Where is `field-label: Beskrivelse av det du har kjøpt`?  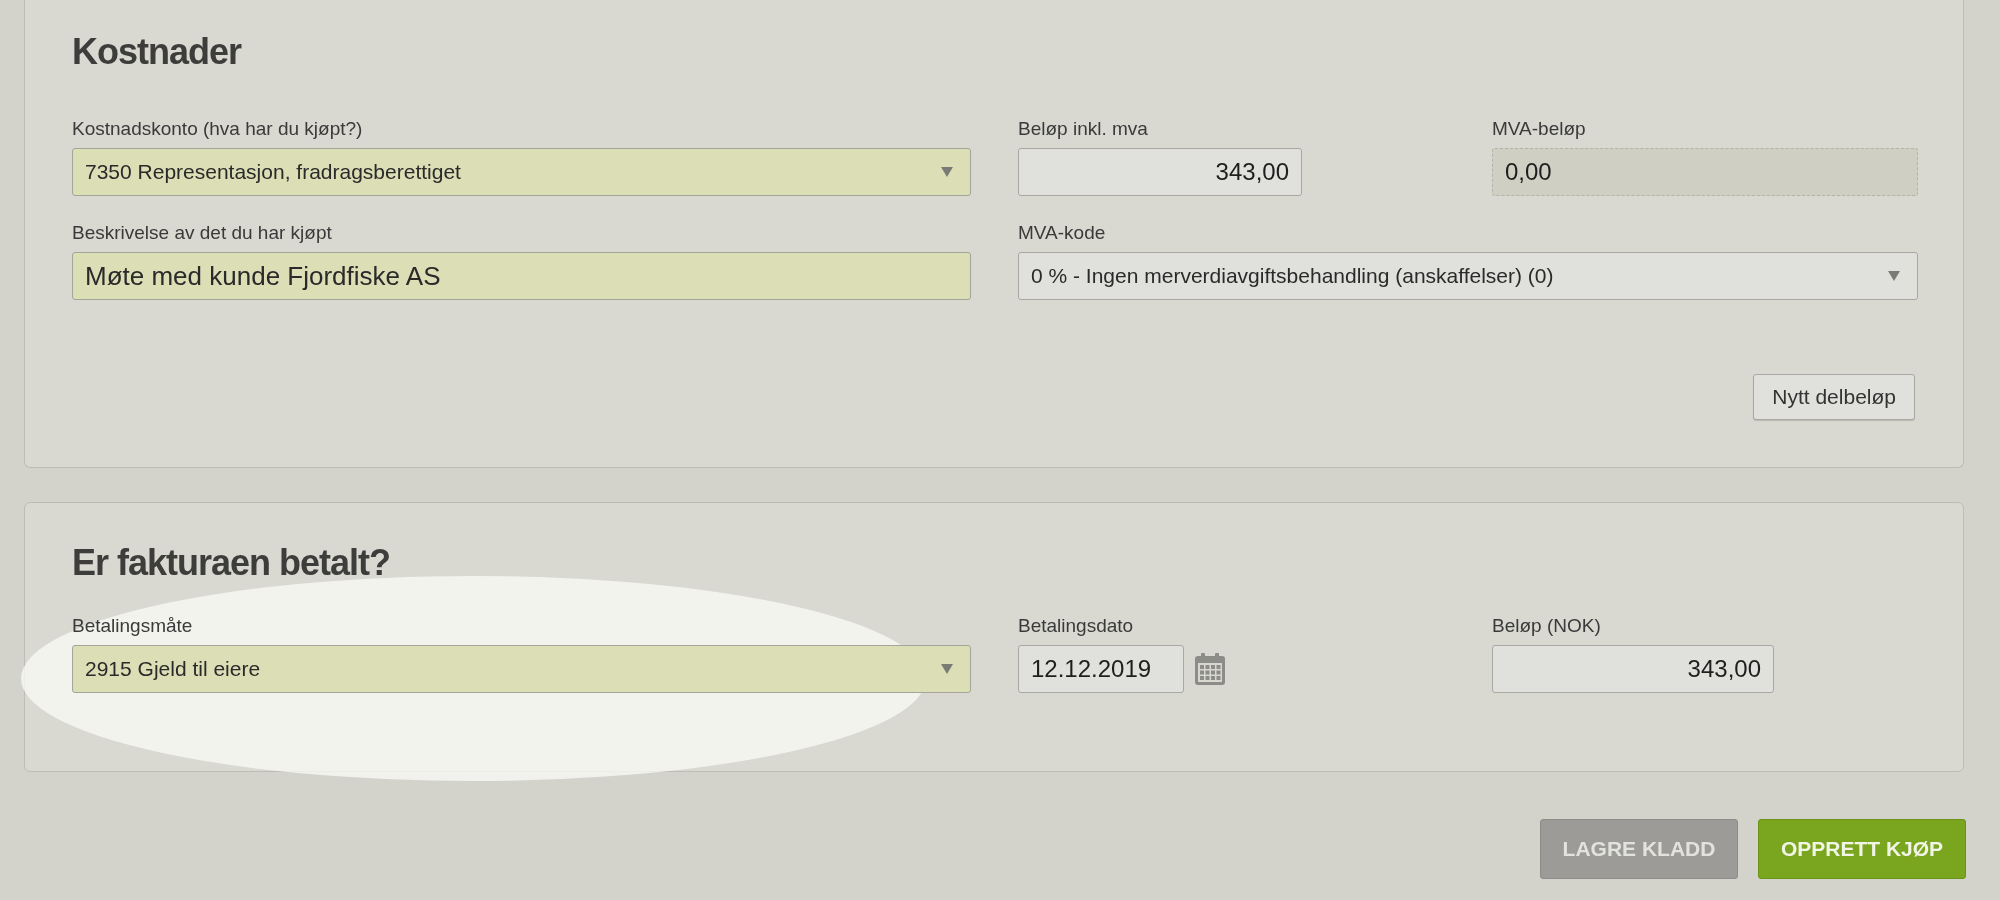
field-label: Beskrivelse av det du har kjøpt is located at coordinates (202, 233).